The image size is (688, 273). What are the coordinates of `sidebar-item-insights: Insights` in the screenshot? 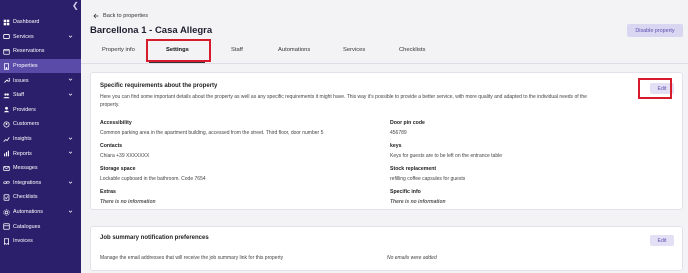 It's located at (40, 139).